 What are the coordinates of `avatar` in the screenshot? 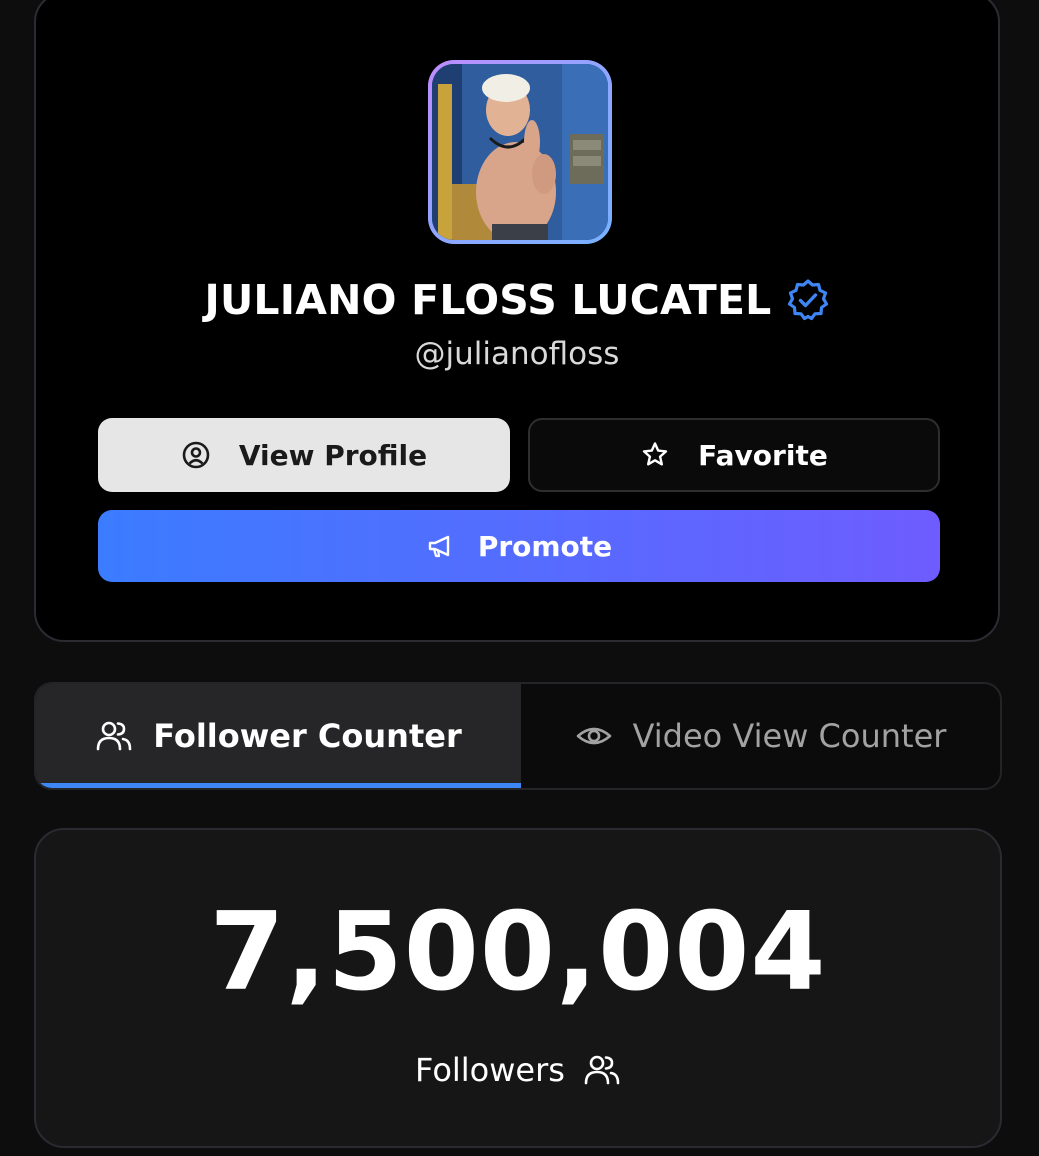 It's located at (520, 152).